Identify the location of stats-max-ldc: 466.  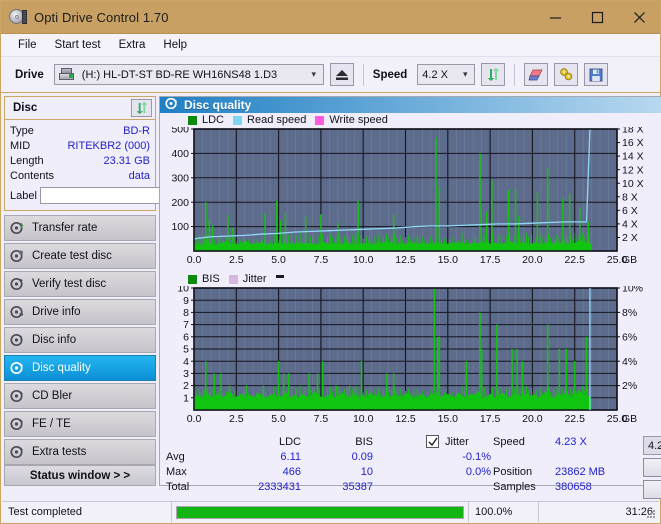
(291, 472).